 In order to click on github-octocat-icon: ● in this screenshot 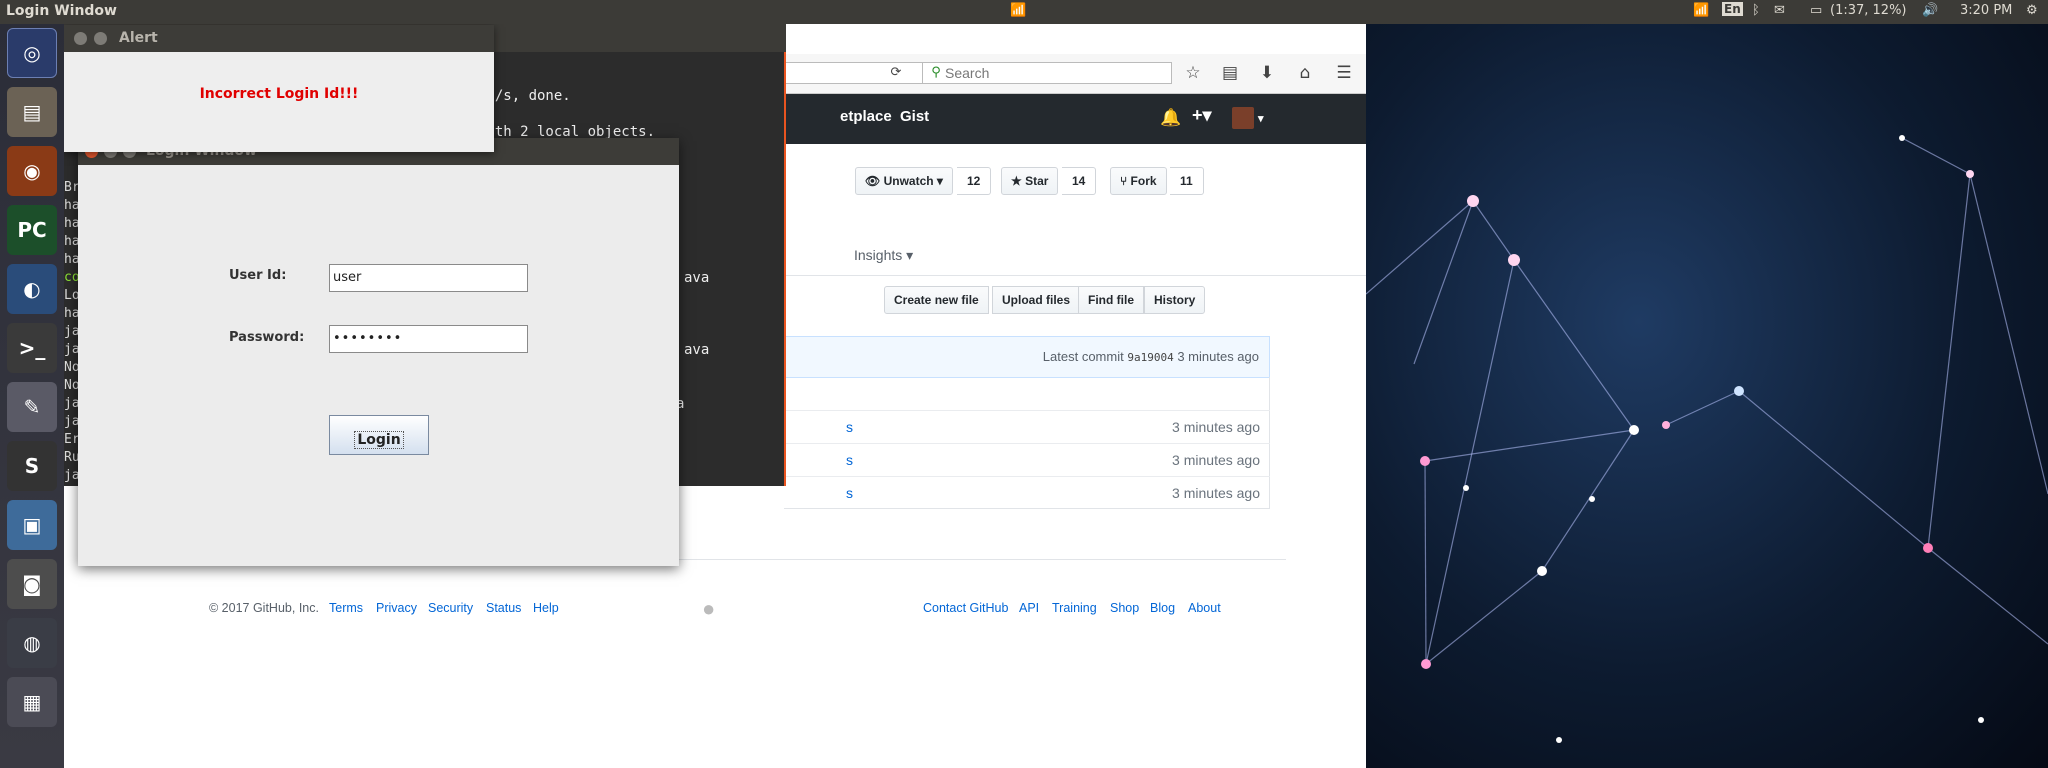, I will do `click(708, 609)`.